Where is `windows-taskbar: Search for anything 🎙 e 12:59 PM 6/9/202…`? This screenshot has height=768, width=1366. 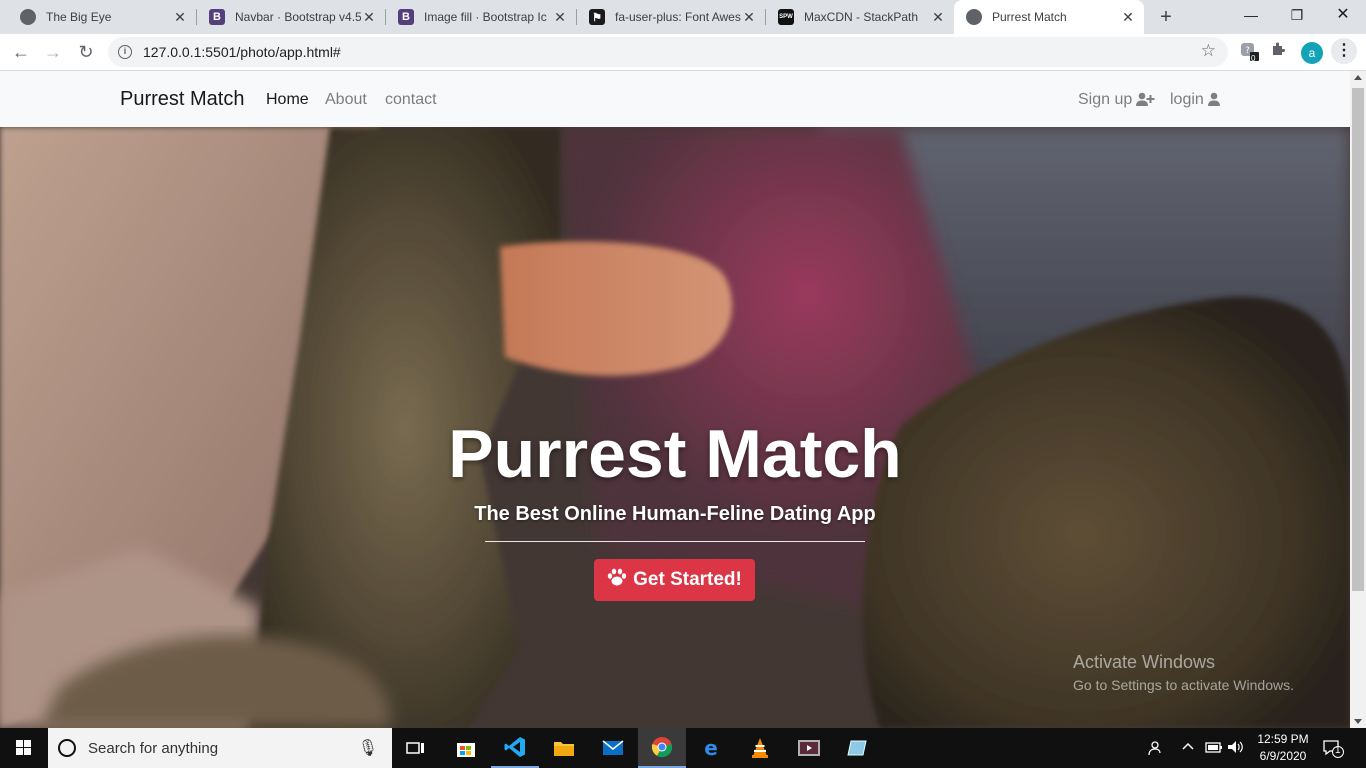
windows-taskbar: Search for anything 🎙 e 12:59 PM 6/9/202… is located at coordinates (683, 748).